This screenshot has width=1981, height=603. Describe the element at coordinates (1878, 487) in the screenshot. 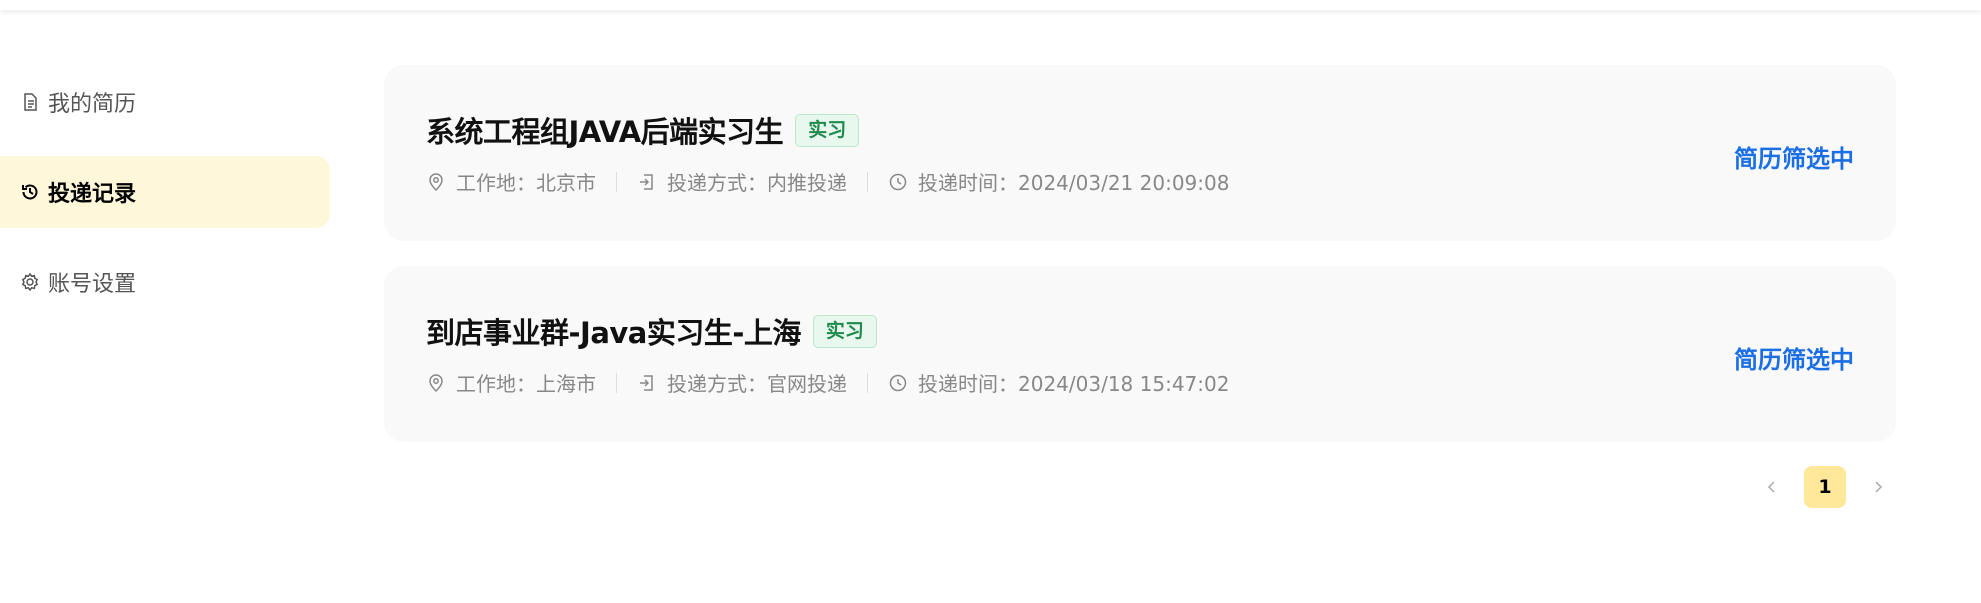

I see `chevron-right-icon` at that location.